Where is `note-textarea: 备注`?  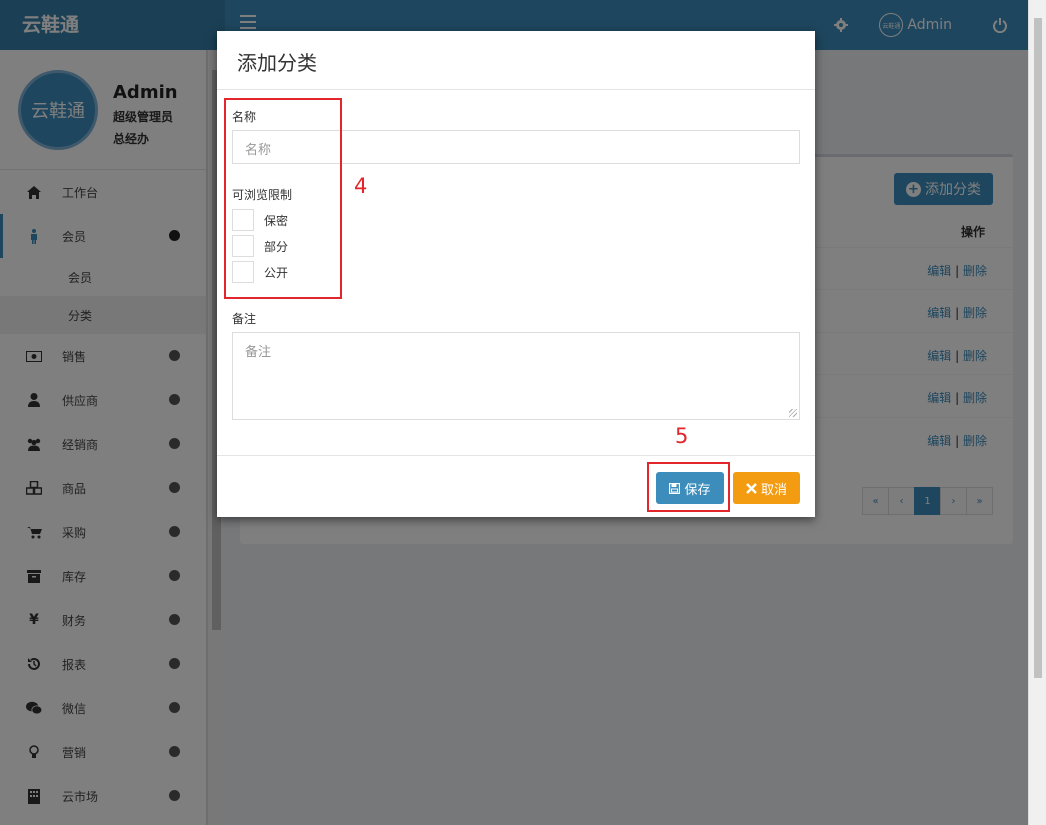 note-textarea: 备注 is located at coordinates (516, 376).